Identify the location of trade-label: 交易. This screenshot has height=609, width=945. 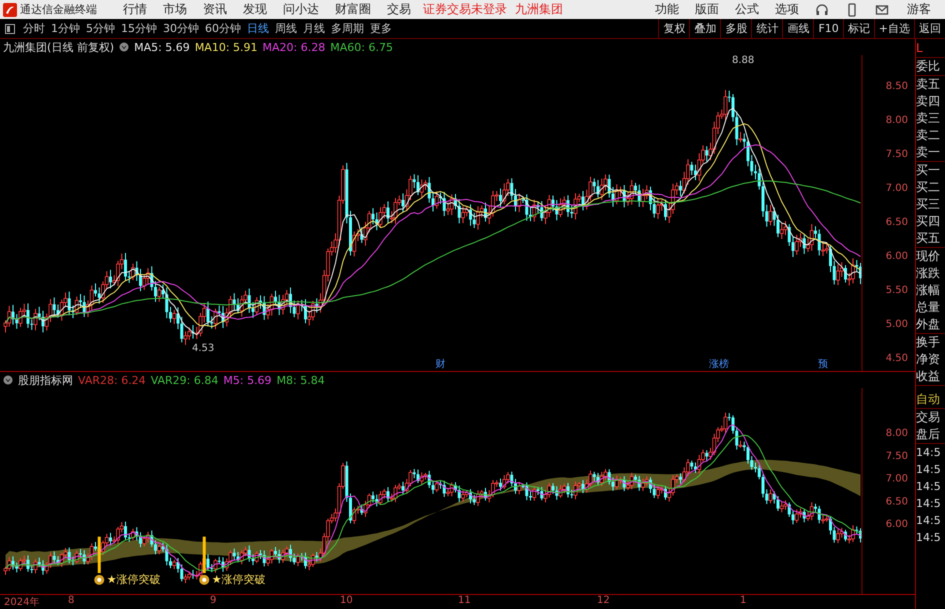
(928, 417).